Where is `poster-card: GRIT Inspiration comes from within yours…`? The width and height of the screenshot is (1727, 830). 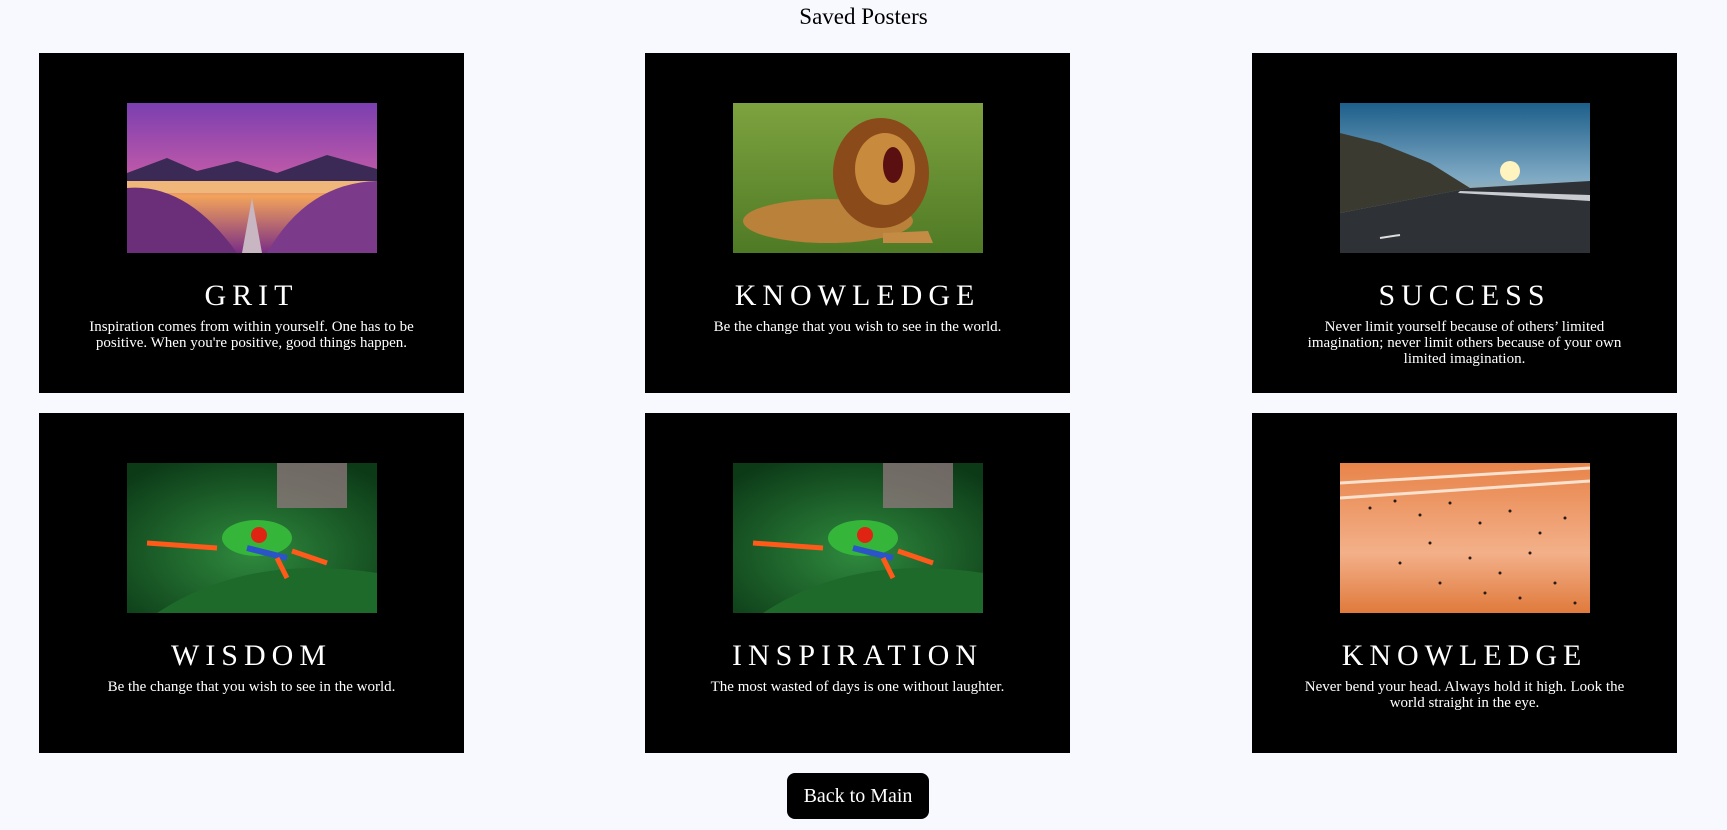
poster-card: GRIT Inspiration comes from within yours… is located at coordinates (251, 223).